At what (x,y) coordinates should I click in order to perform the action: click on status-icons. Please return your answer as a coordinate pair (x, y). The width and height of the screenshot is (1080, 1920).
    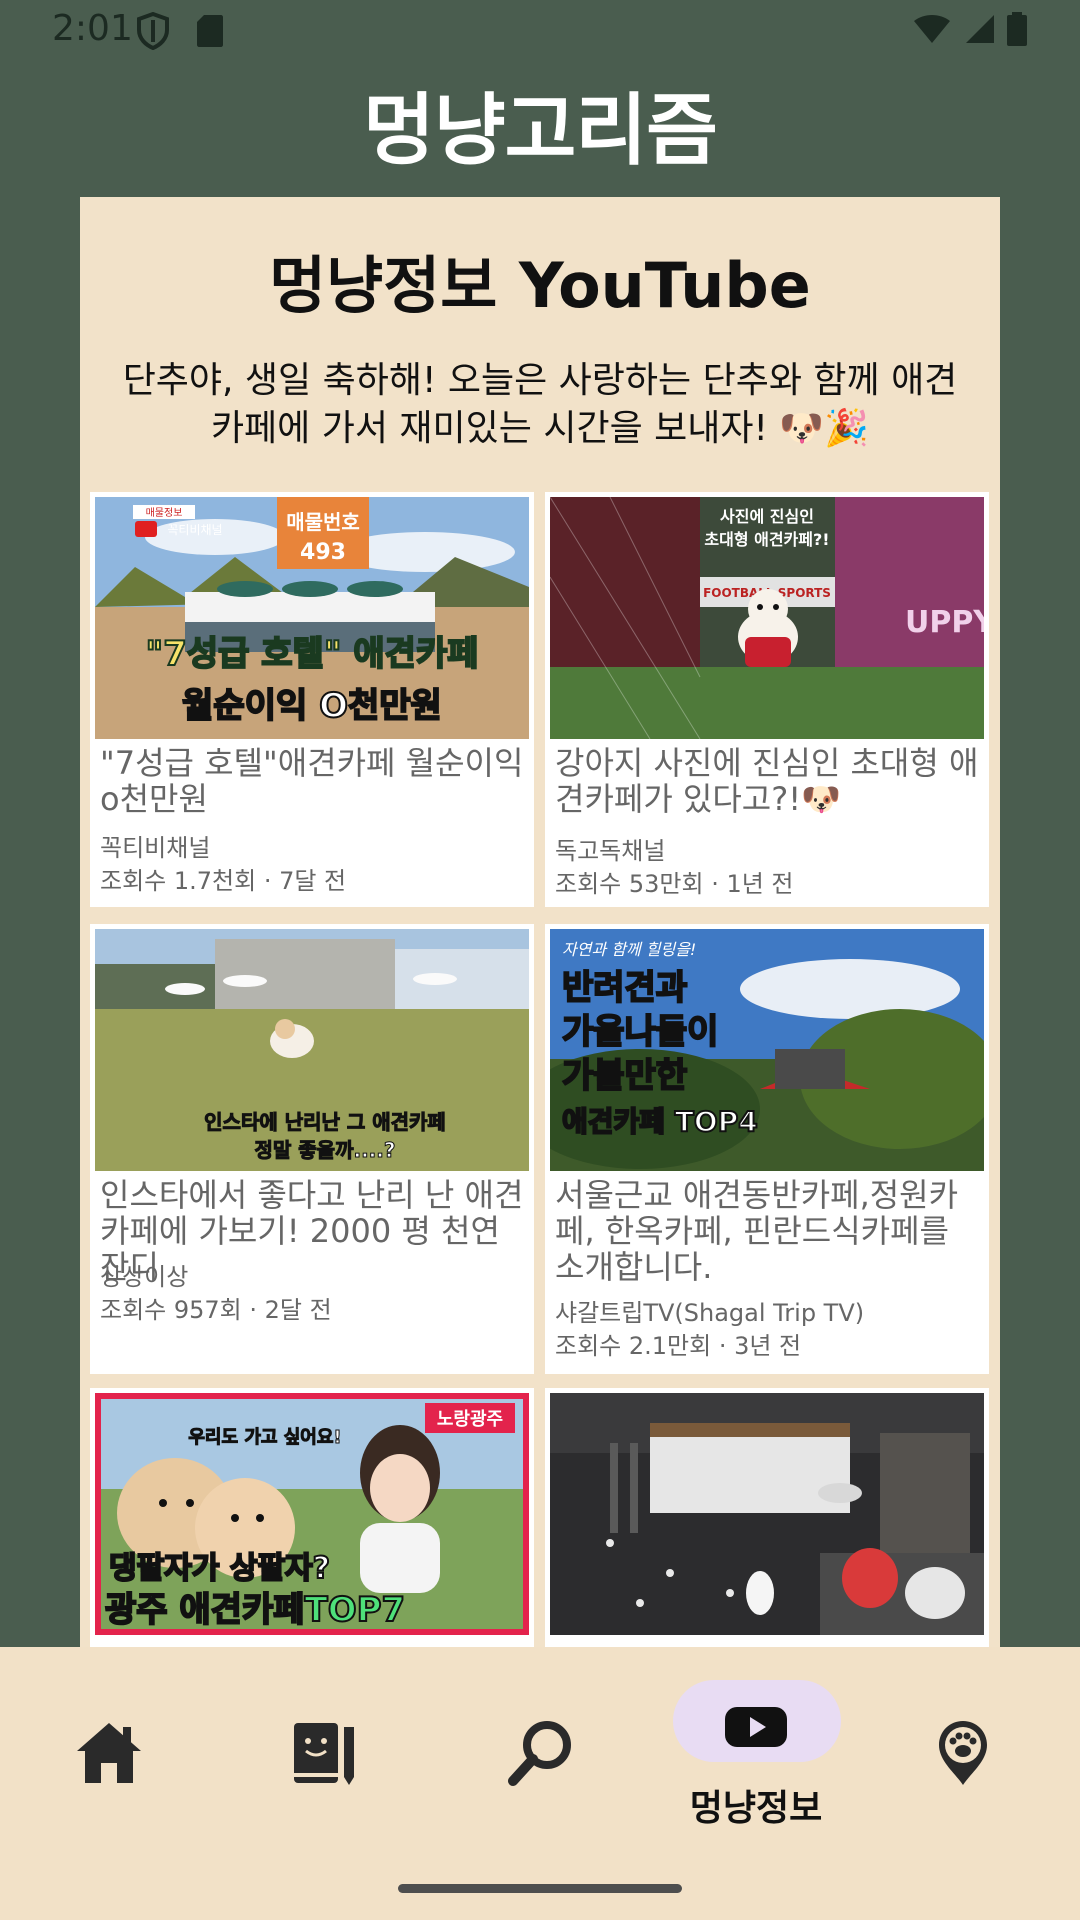
    Looking at the image, I should click on (970, 29).